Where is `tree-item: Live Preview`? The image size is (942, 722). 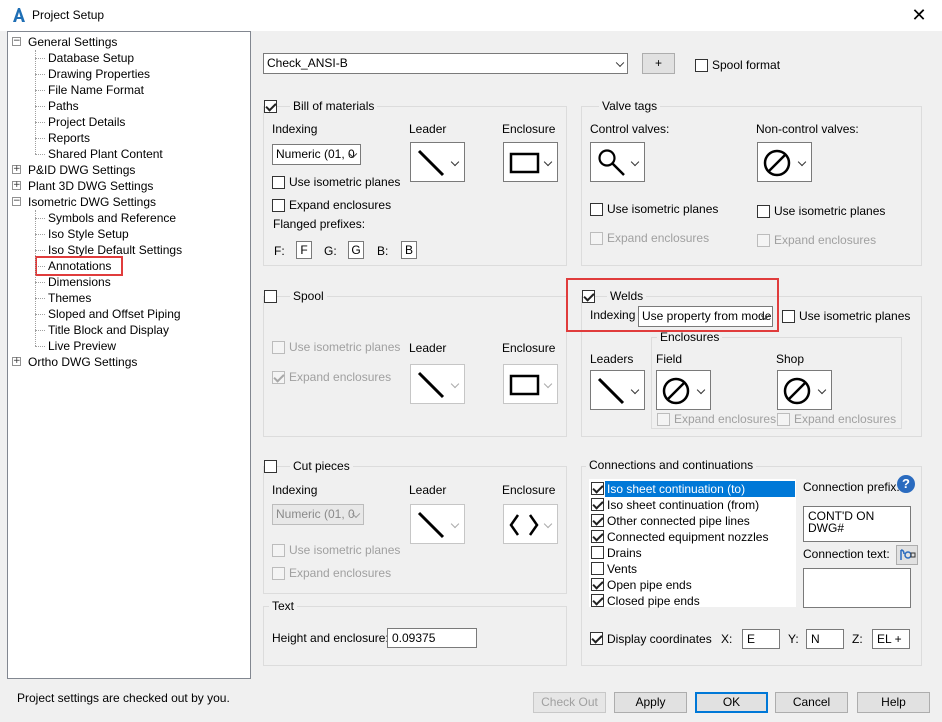
tree-item: Live Preview is located at coordinates (82, 346).